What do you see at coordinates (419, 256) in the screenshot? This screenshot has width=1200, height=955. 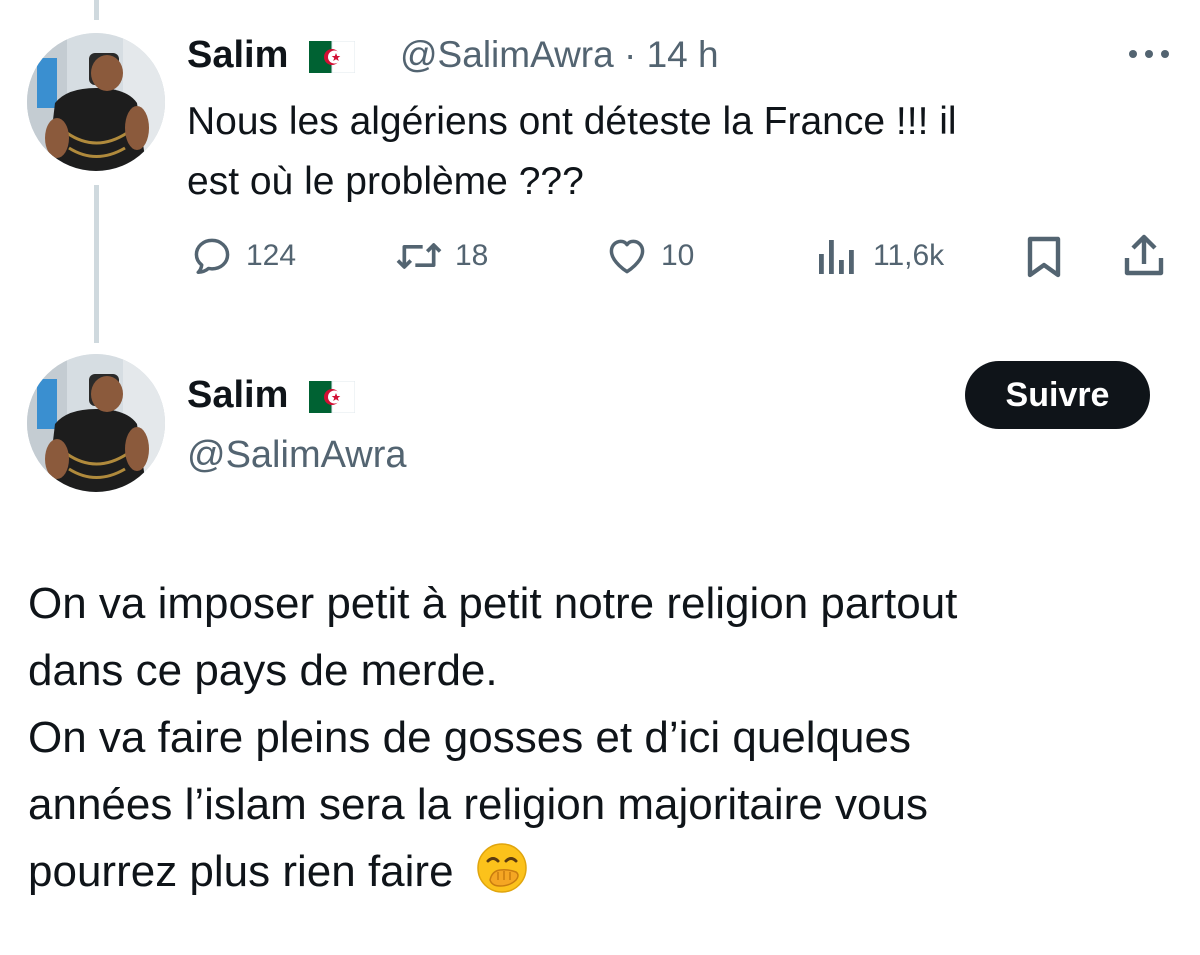 I see `retweet-icon` at bounding box center [419, 256].